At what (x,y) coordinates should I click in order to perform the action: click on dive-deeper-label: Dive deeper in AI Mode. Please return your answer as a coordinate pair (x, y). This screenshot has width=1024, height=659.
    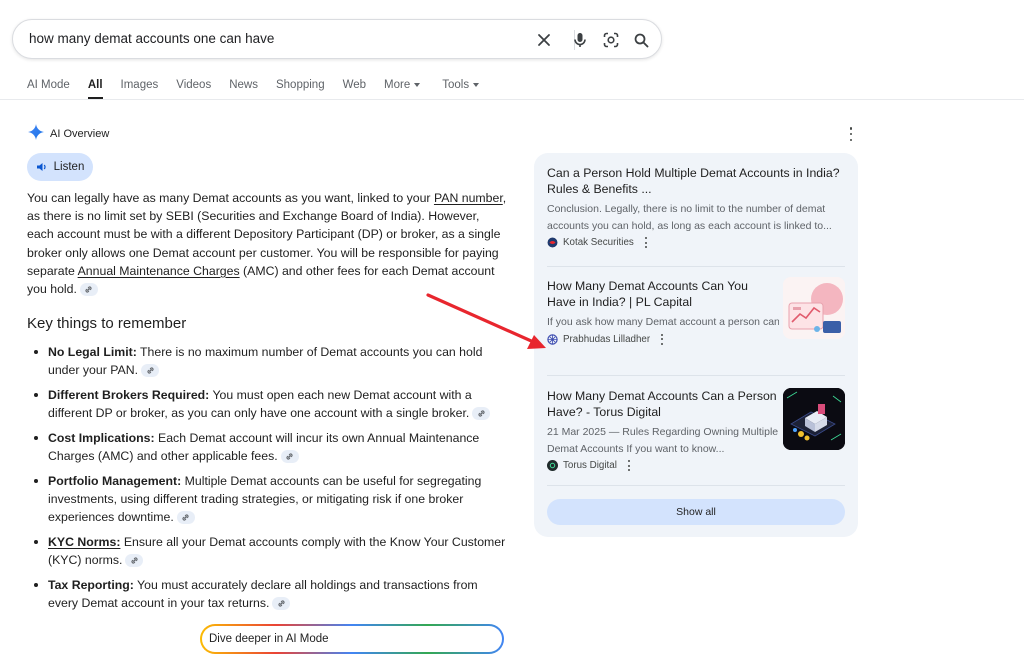
    Looking at the image, I should click on (269, 639).